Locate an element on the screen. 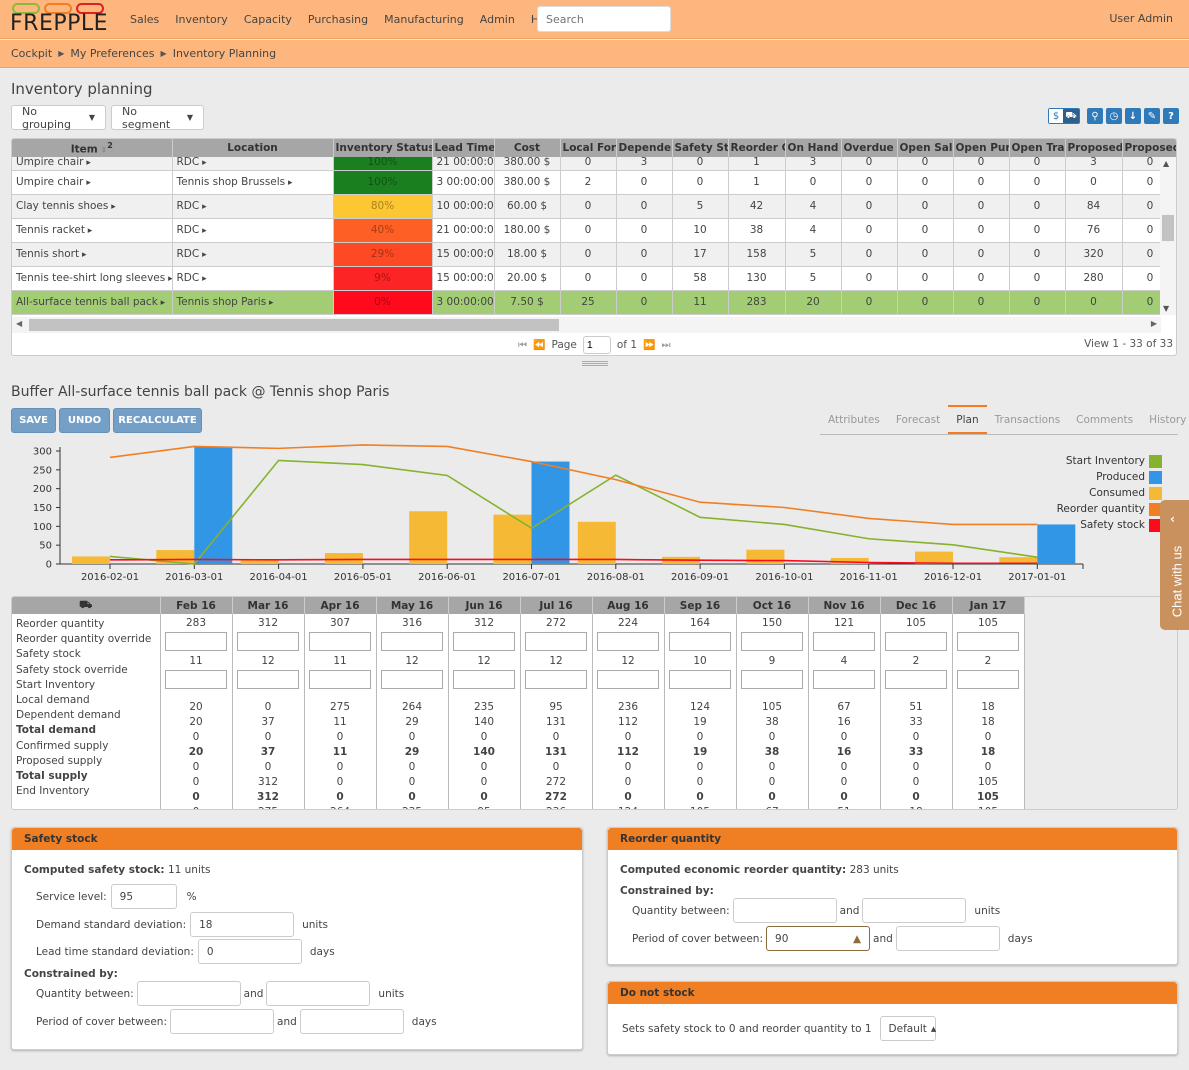 This screenshot has width=1189, height=1070. lead-time-sd-input: 0 is located at coordinates (249, 951).